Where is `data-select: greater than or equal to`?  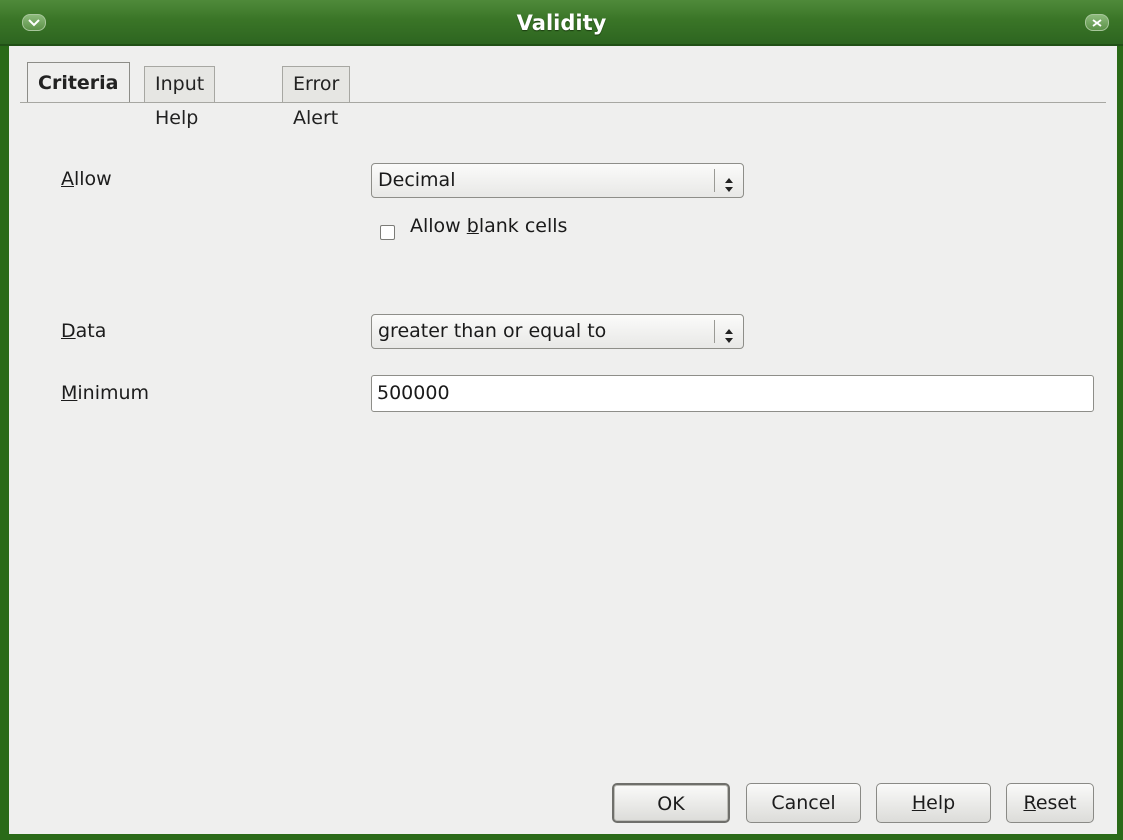
data-select: greater than or equal to is located at coordinates (557, 331).